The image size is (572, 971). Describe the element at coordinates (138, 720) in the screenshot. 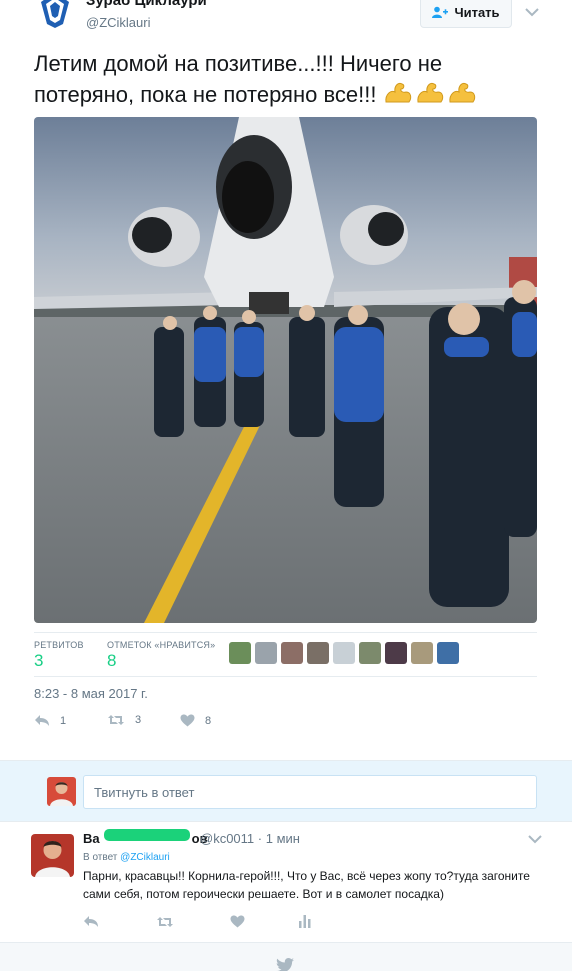

I see `retweet-count: 3` at that location.